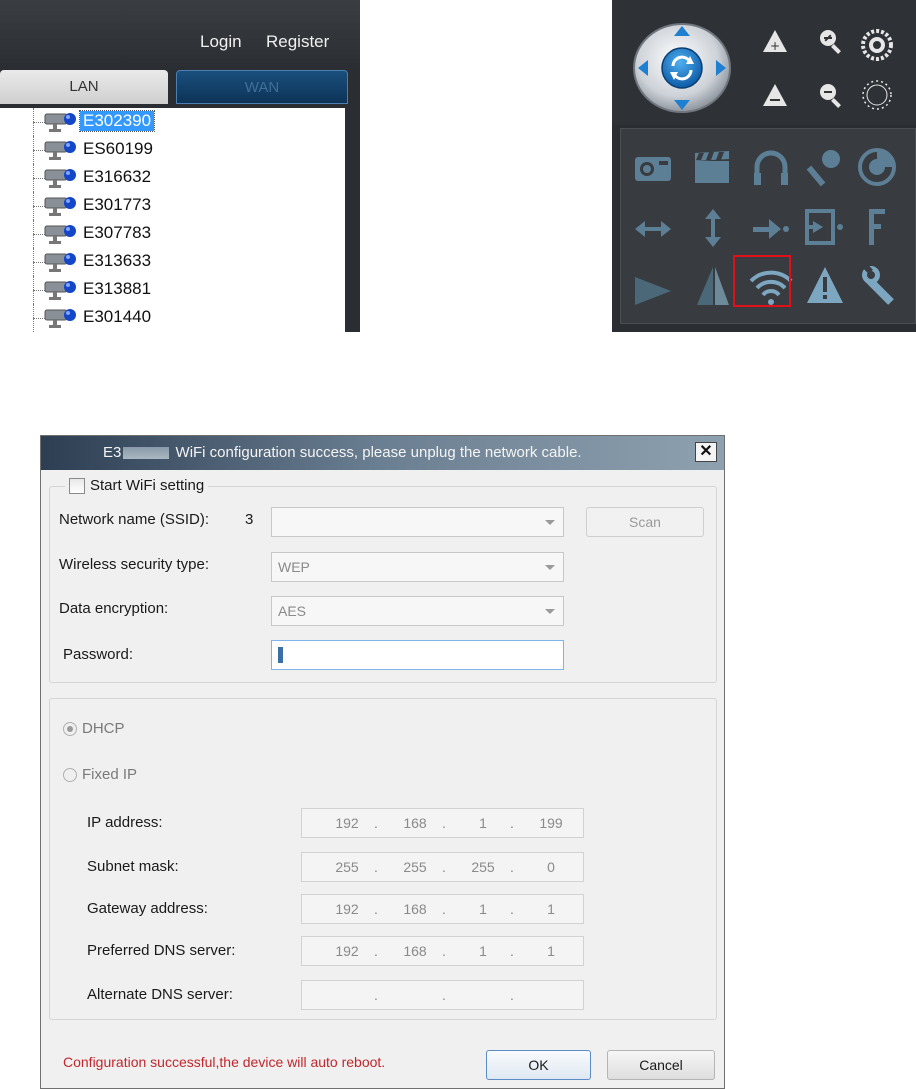  Describe the element at coordinates (117, 316) in the screenshot. I see `device-id: E301440` at that location.